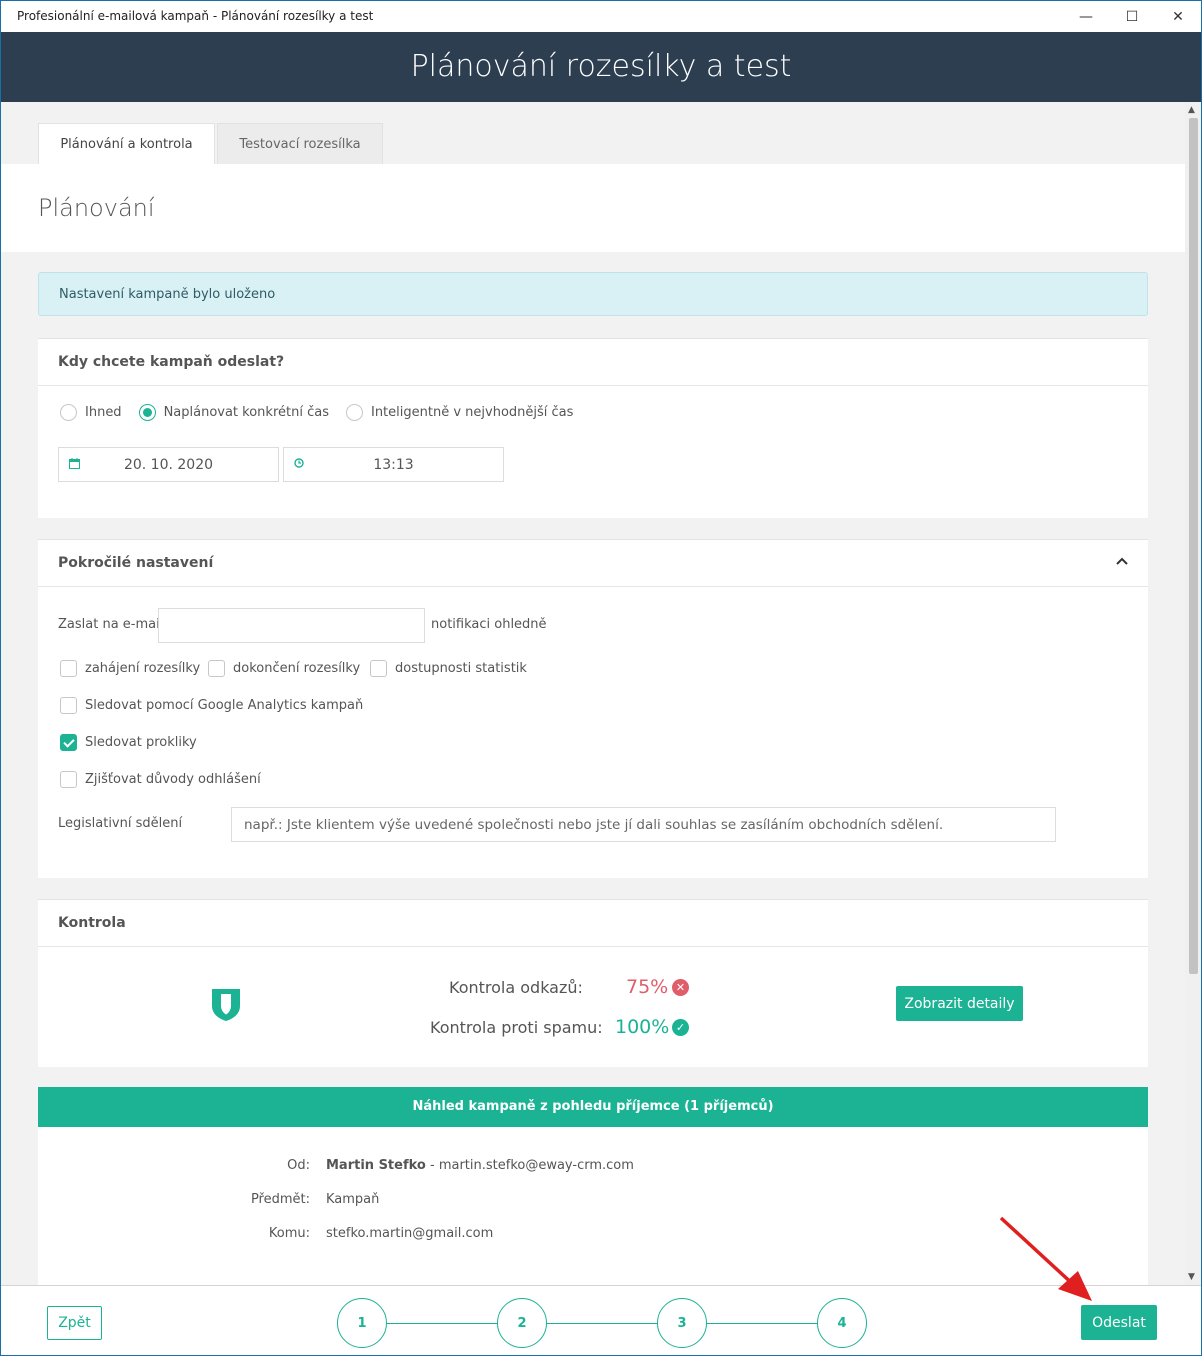 The image size is (1202, 1356). What do you see at coordinates (516, 1027) in the screenshot?
I see `spam-check-label: Kontrola proti spamu:` at bounding box center [516, 1027].